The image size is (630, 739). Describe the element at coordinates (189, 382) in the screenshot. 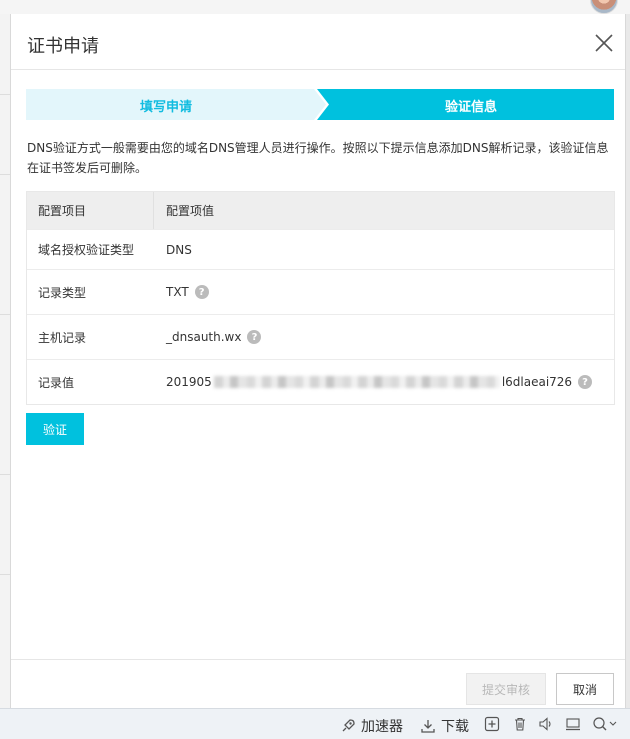

I see `record-value-prefix: 201905` at that location.